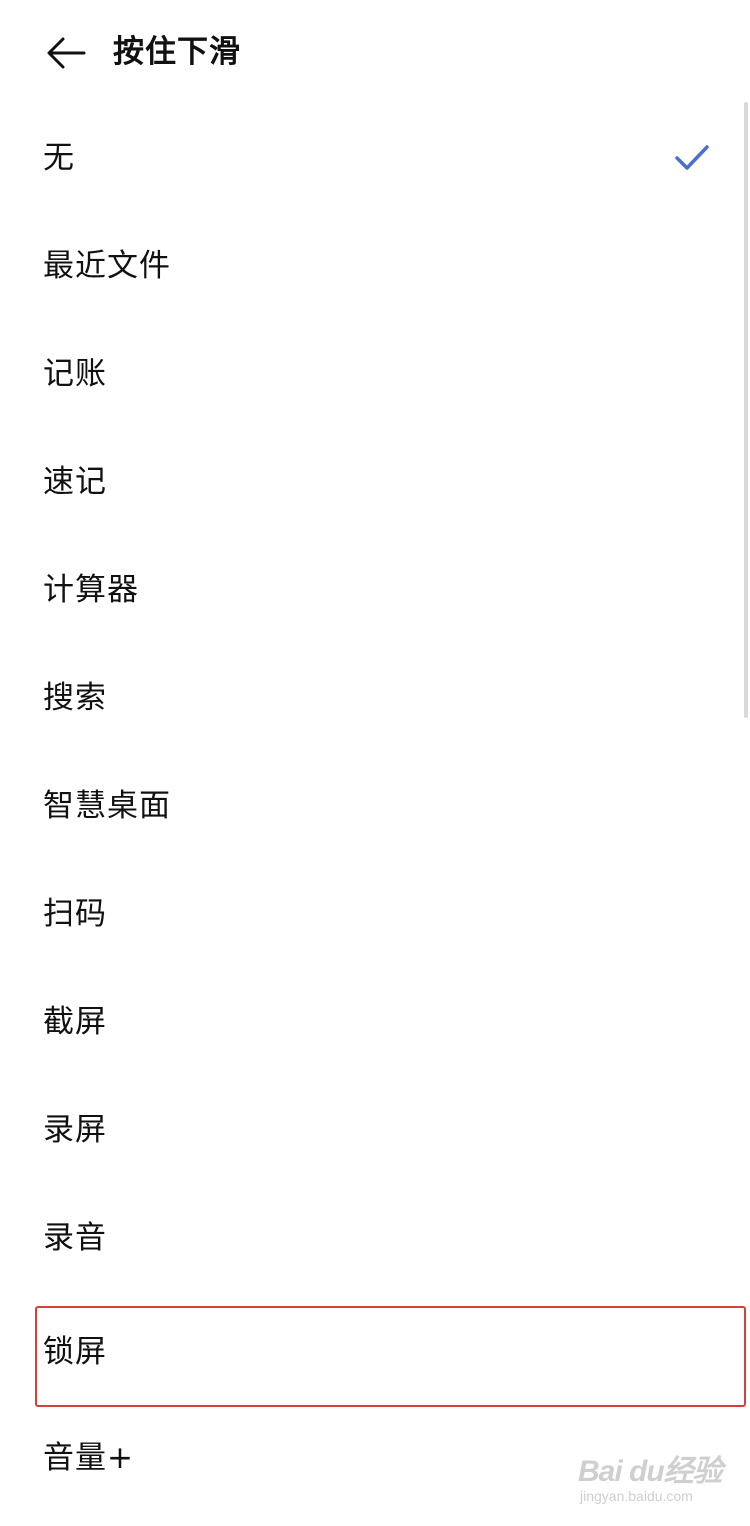  I want to click on option-label: 最近文件, so click(107, 266).